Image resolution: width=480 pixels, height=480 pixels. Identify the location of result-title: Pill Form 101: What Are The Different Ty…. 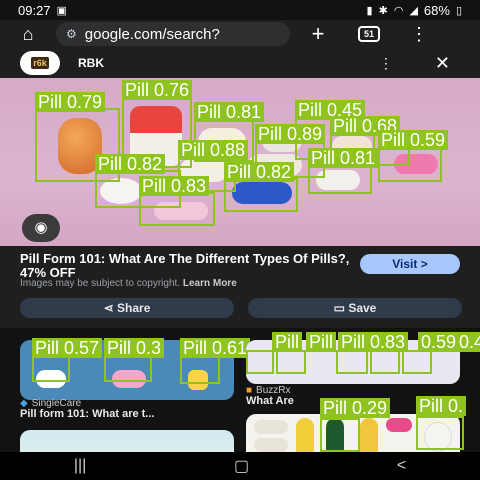
(185, 266).